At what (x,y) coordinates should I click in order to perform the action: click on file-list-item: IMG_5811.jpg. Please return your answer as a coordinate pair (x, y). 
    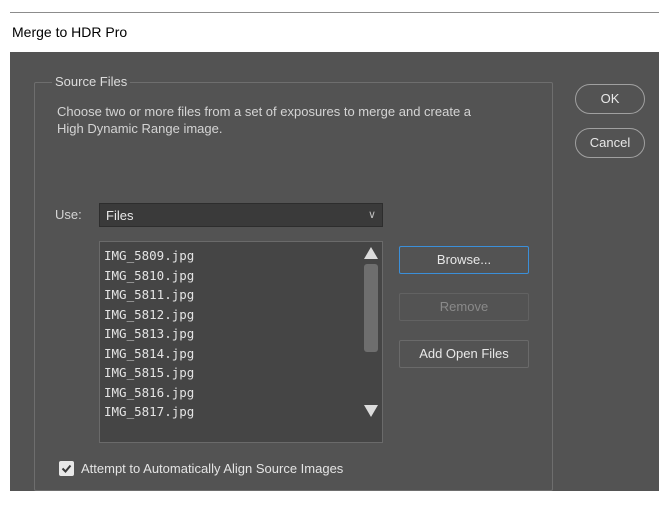
    Looking at the image, I should click on (149, 294).